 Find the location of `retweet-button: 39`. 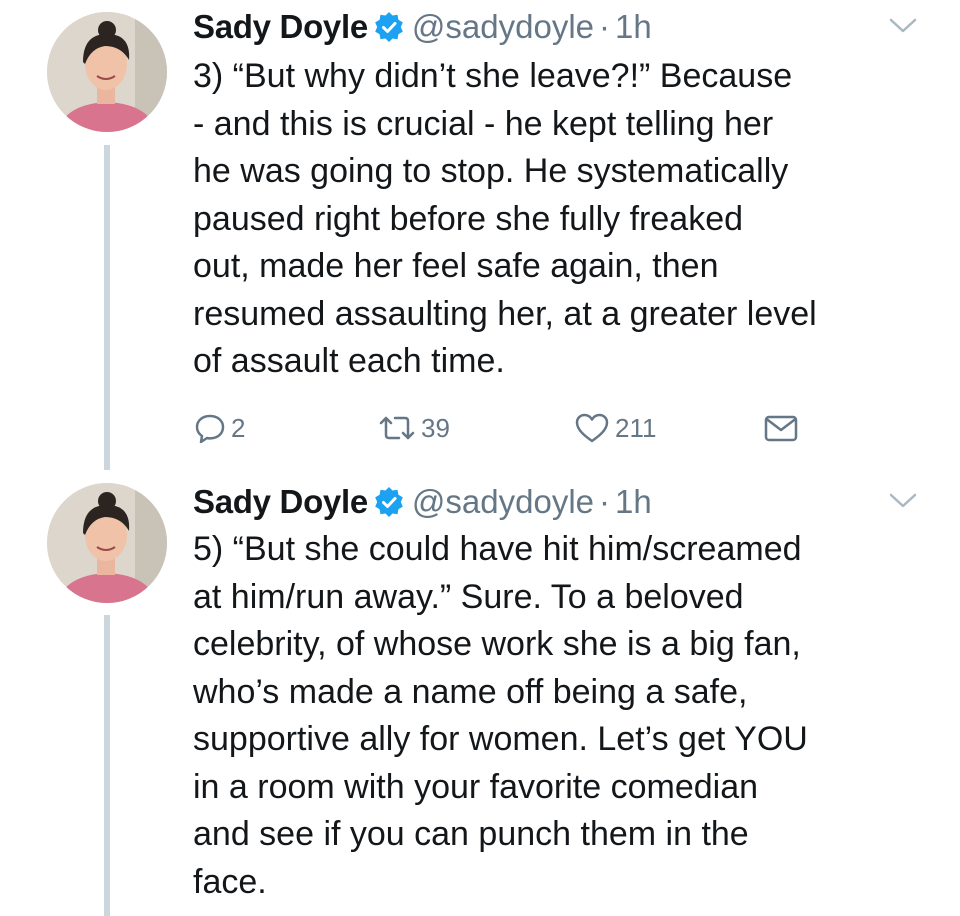

retweet-button: 39 is located at coordinates (413, 428).